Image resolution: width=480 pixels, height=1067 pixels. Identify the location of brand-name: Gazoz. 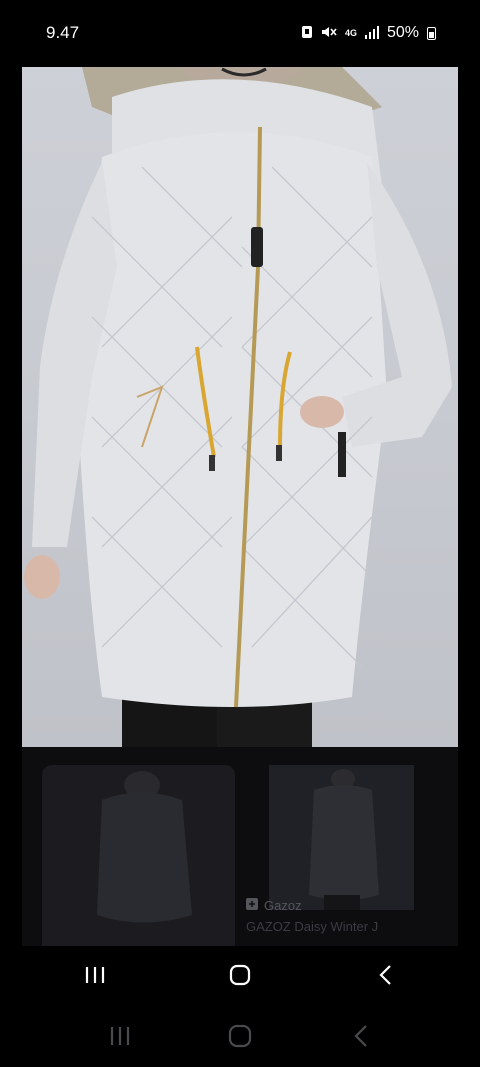
(283, 905).